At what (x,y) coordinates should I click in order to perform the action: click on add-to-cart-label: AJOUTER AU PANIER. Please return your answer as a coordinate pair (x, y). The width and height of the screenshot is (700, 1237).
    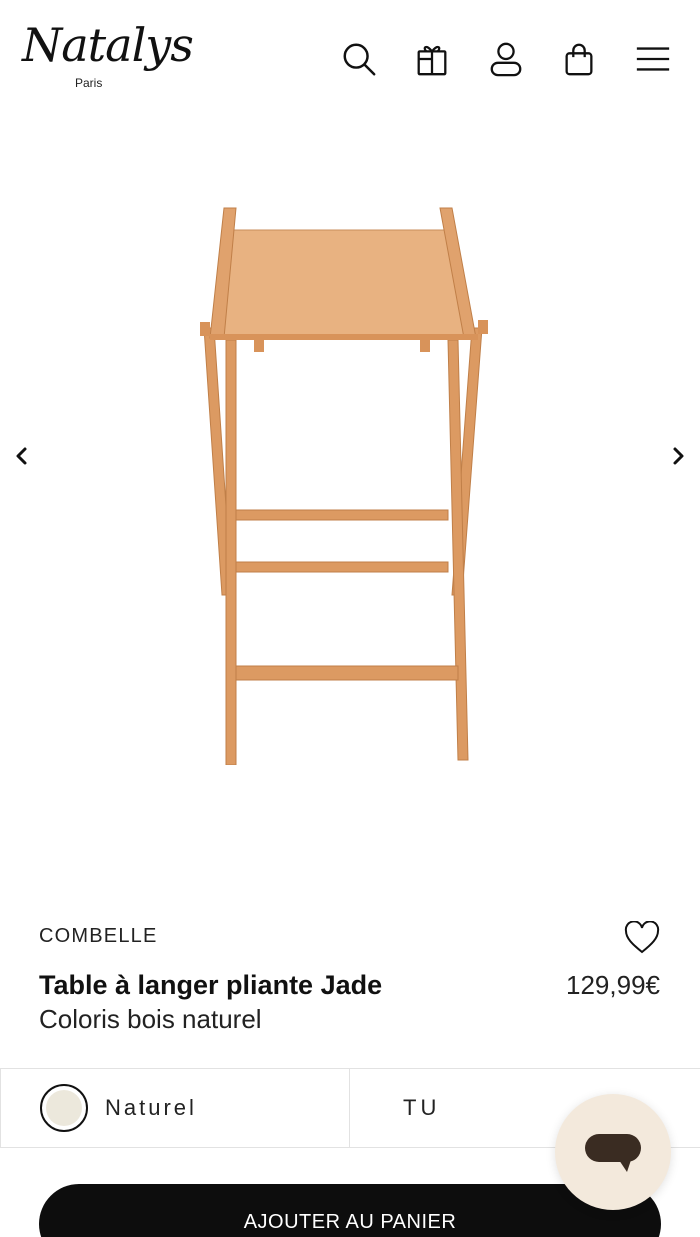
    Looking at the image, I should click on (350, 1222).